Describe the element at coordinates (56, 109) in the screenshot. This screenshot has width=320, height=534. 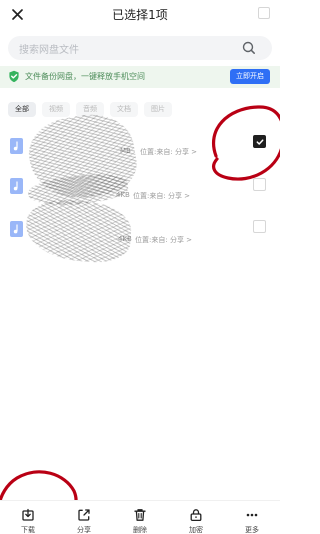
I see `tab-video: 视频` at that location.